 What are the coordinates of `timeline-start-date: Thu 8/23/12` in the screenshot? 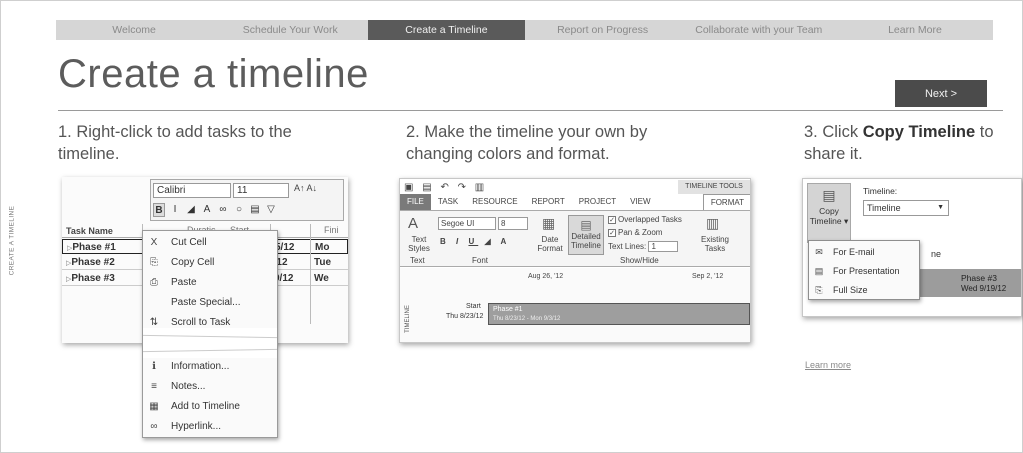 It's located at (465, 316).